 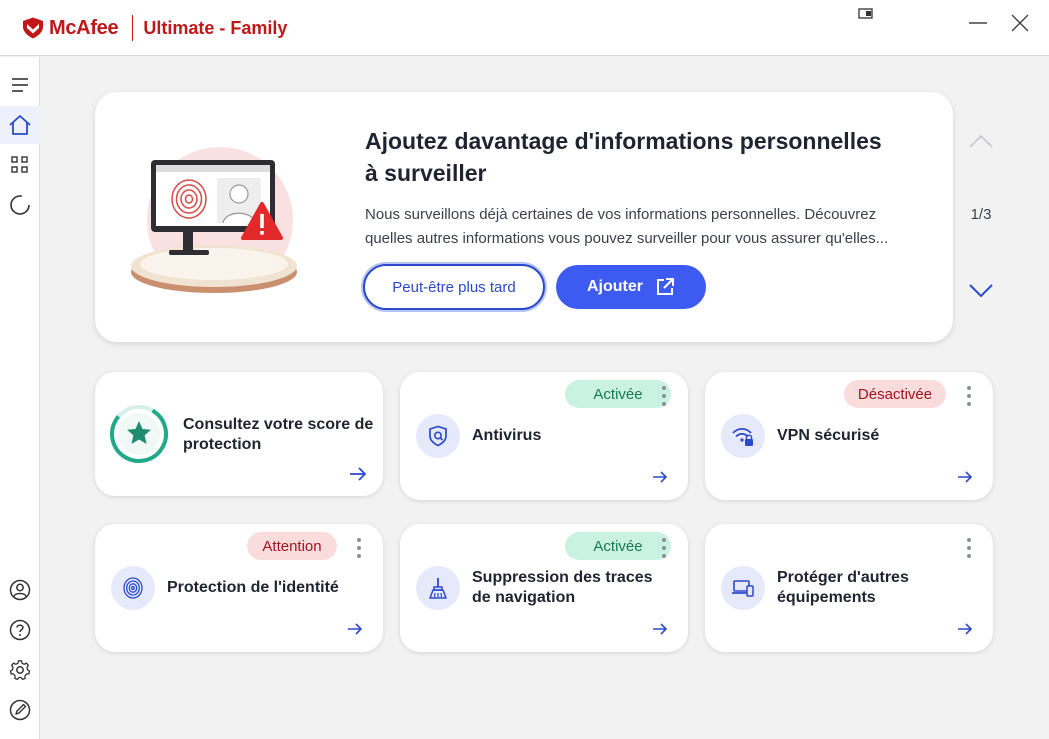 I want to click on carousel-previous-icon, so click(x=981, y=141).